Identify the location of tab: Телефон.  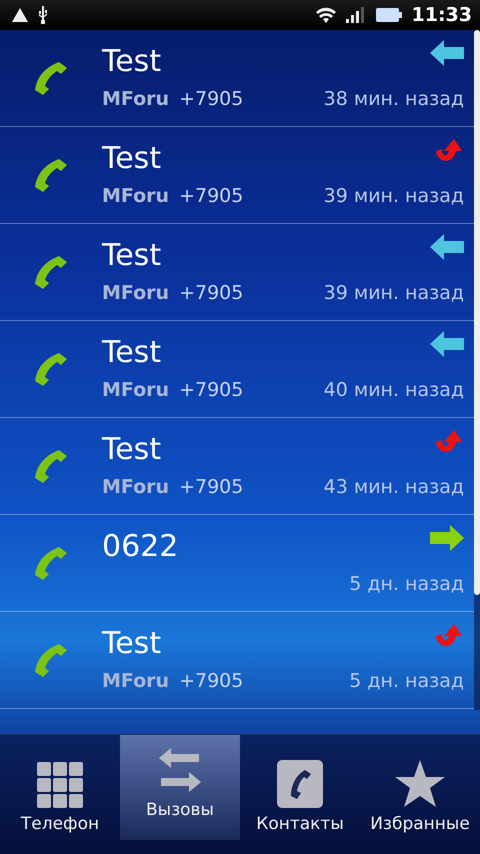
(60, 794).